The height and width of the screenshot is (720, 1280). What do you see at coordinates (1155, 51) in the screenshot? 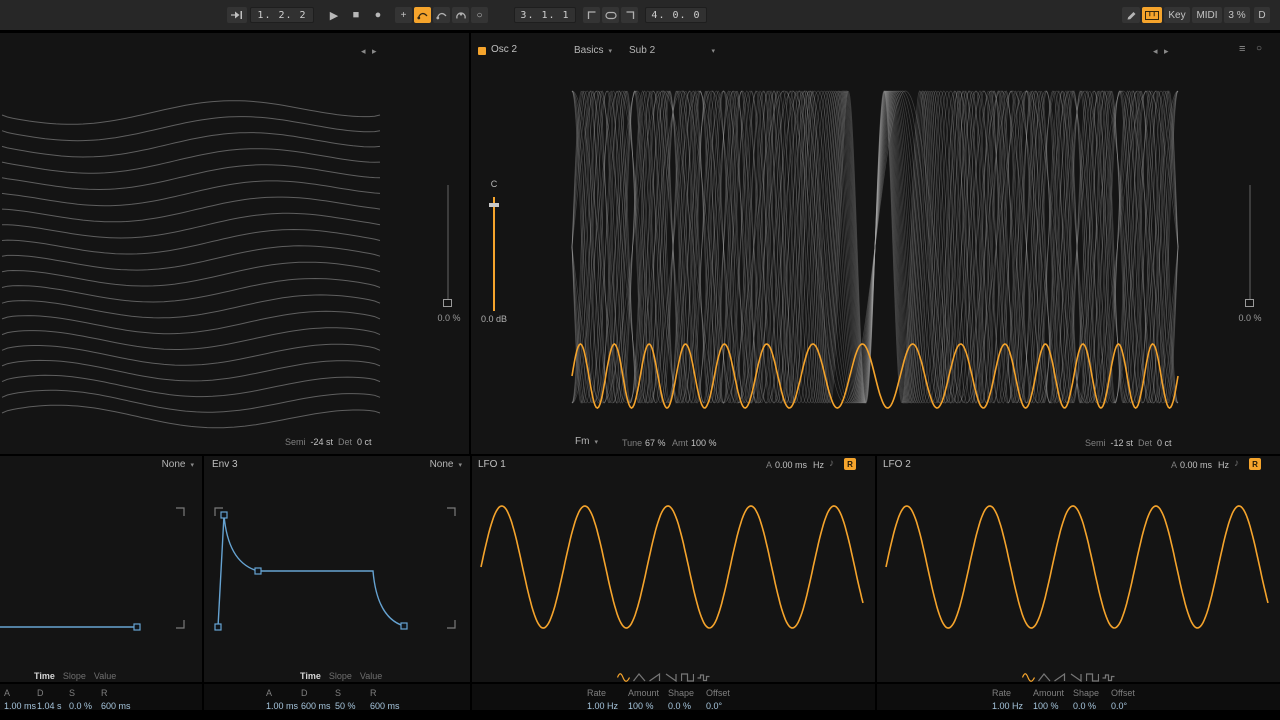
I see `osc2-prev-button: ◂` at bounding box center [1155, 51].